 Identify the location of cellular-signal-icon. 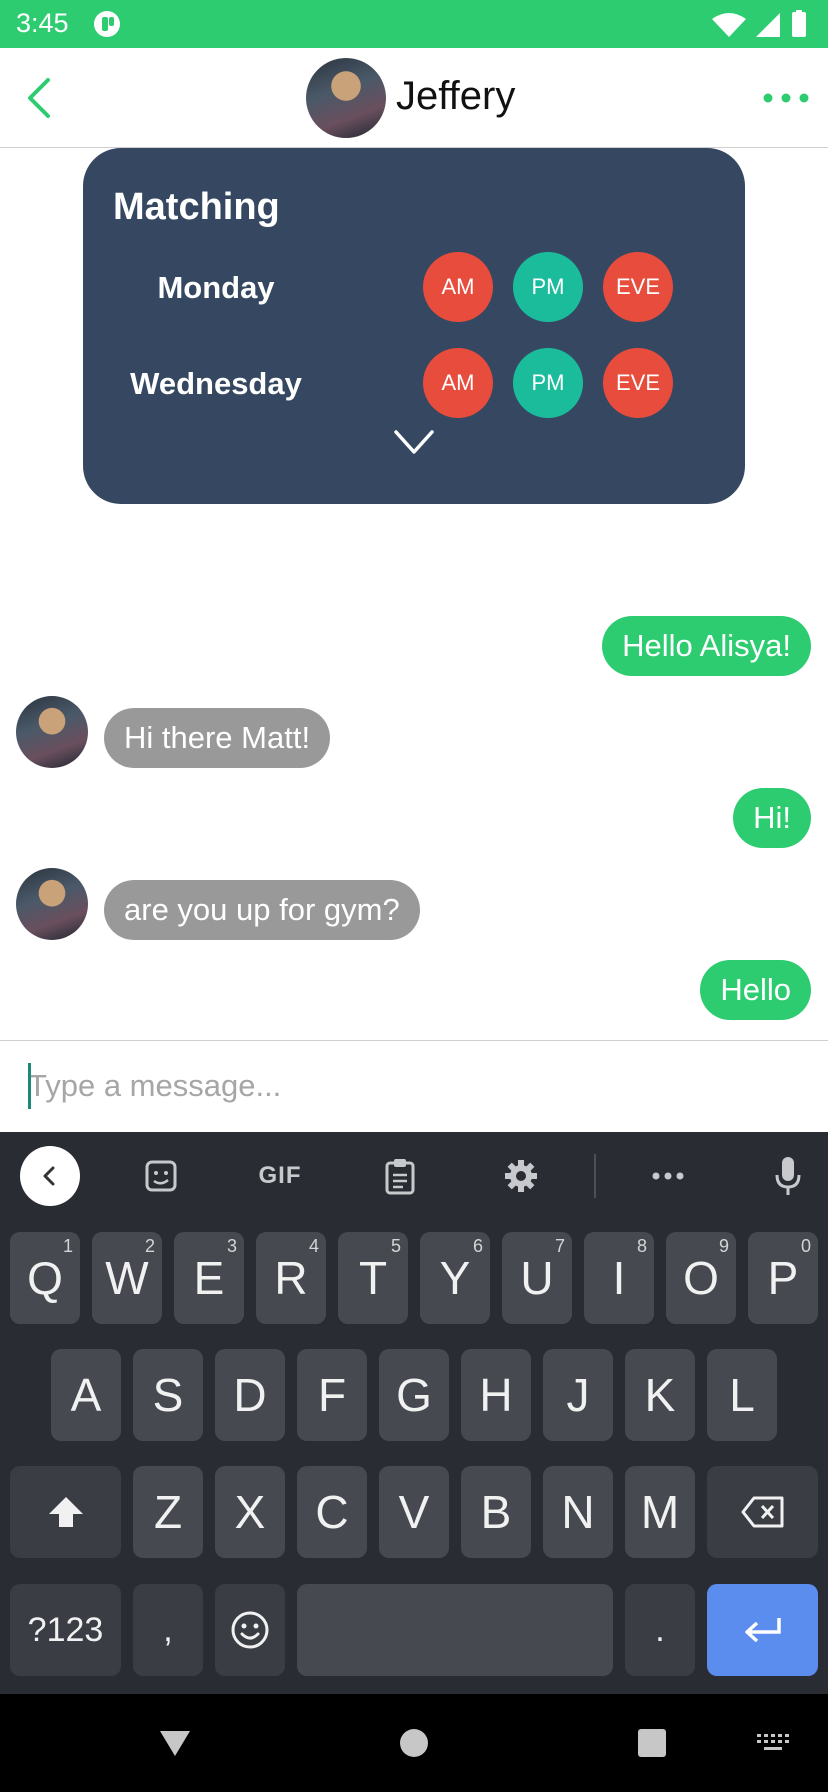
(768, 25).